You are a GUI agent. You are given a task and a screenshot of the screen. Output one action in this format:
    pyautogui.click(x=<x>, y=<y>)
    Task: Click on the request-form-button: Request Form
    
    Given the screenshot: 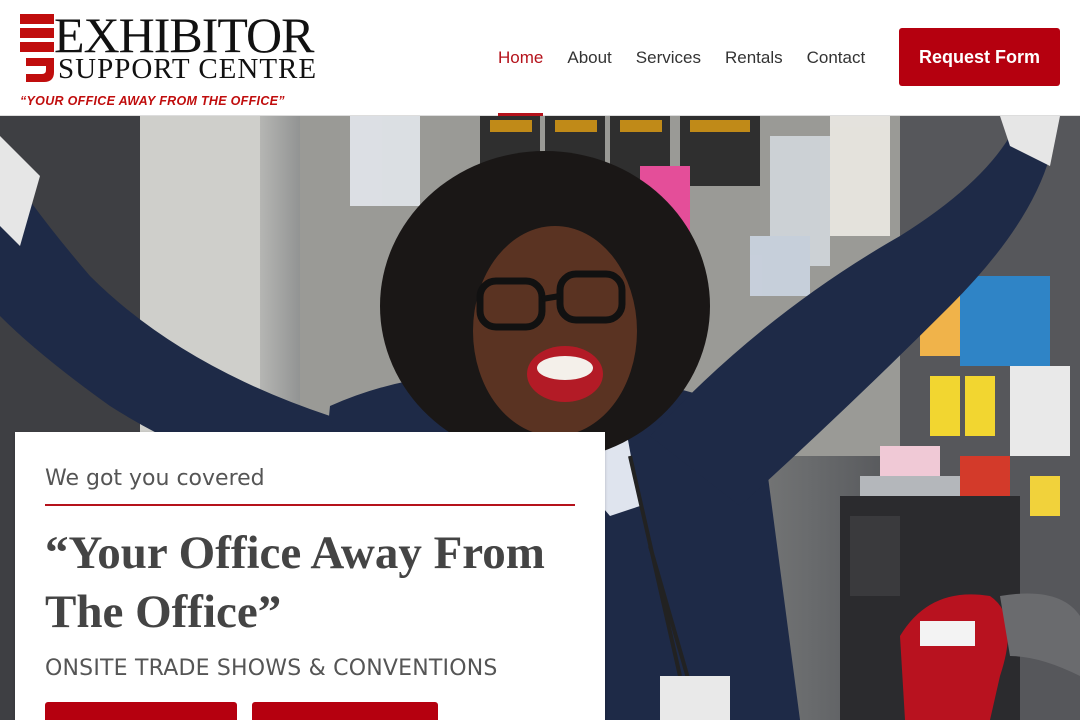 What is the action you would take?
    pyautogui.click(x=979, y=57)
    